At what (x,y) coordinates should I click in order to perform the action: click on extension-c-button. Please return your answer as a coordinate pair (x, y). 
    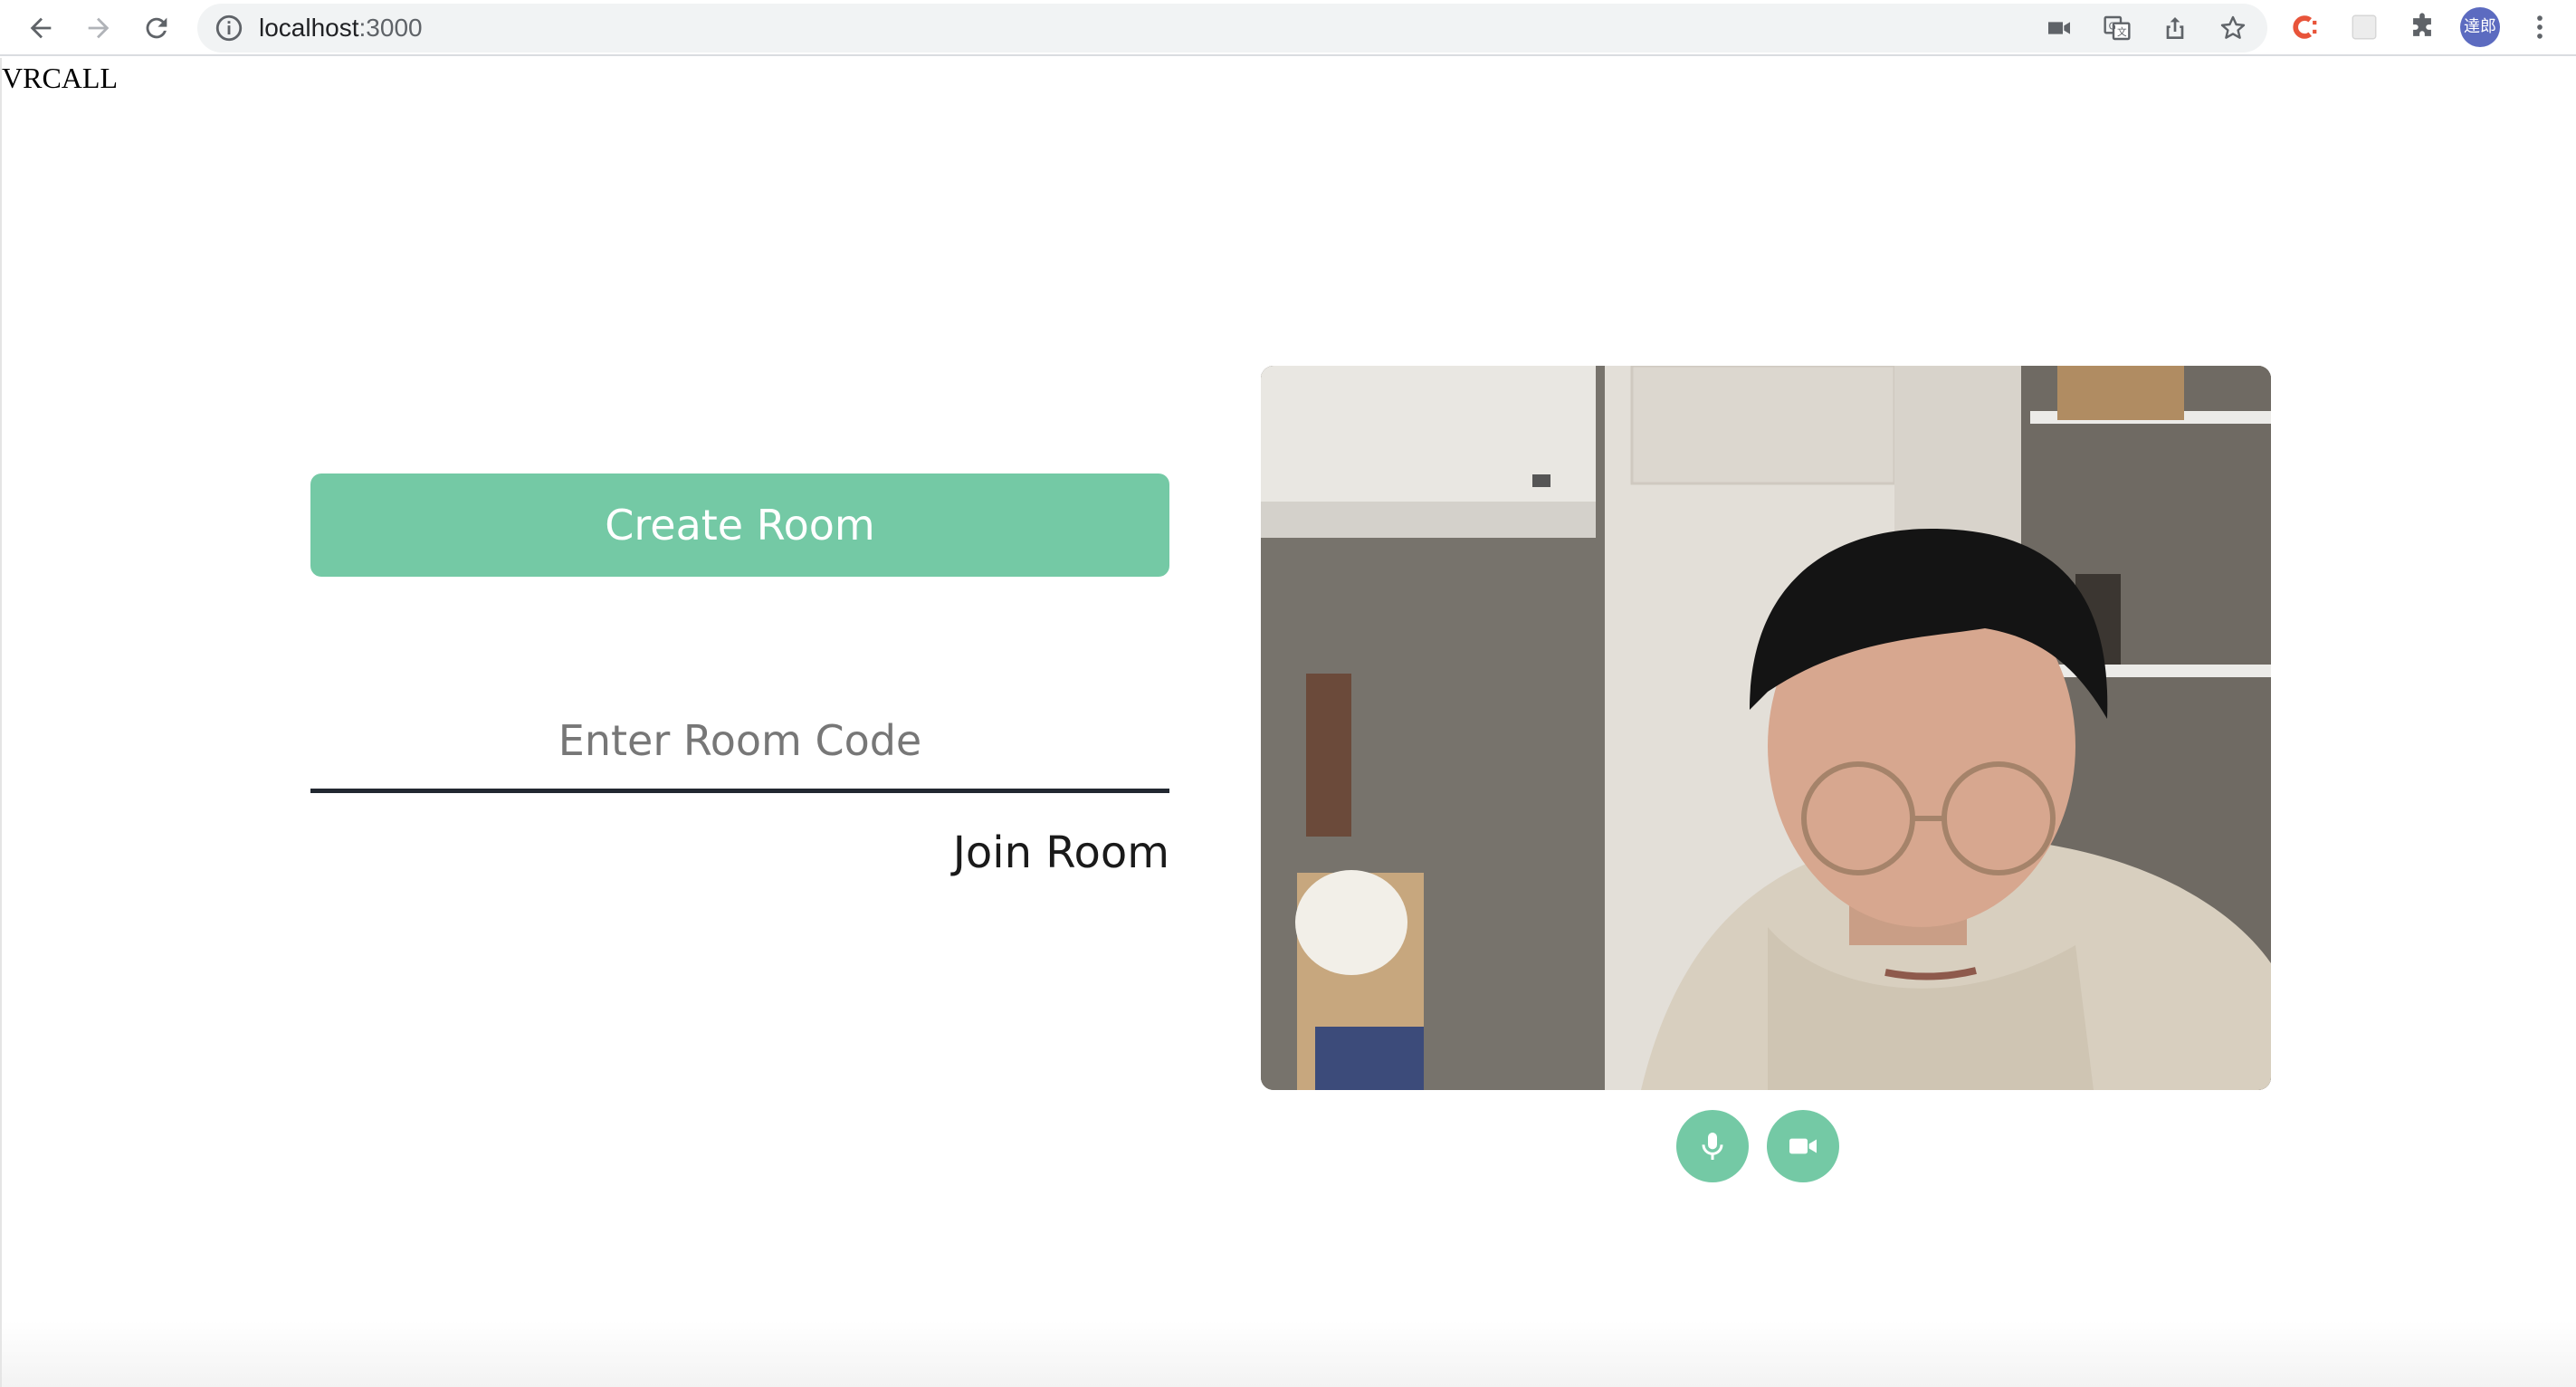
    Looking at the image, I should click on (2306, 27).